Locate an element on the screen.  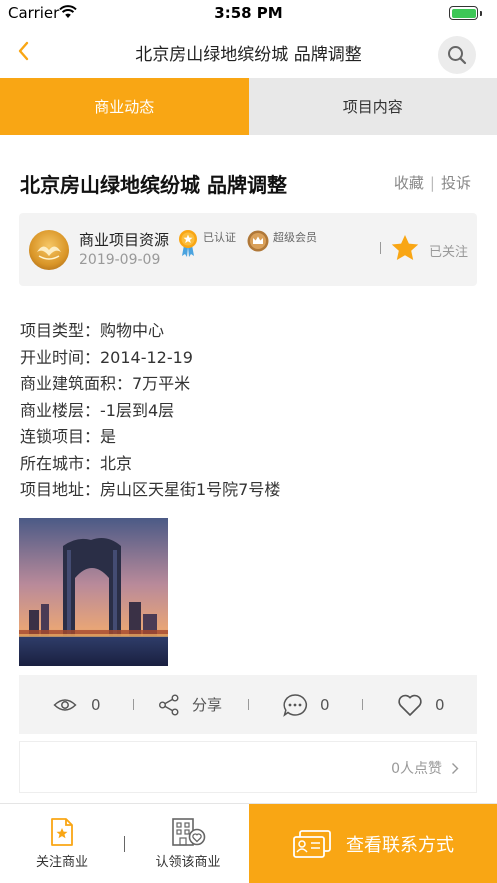
verified-label: 已认证 is located at coordinates (219, 237).